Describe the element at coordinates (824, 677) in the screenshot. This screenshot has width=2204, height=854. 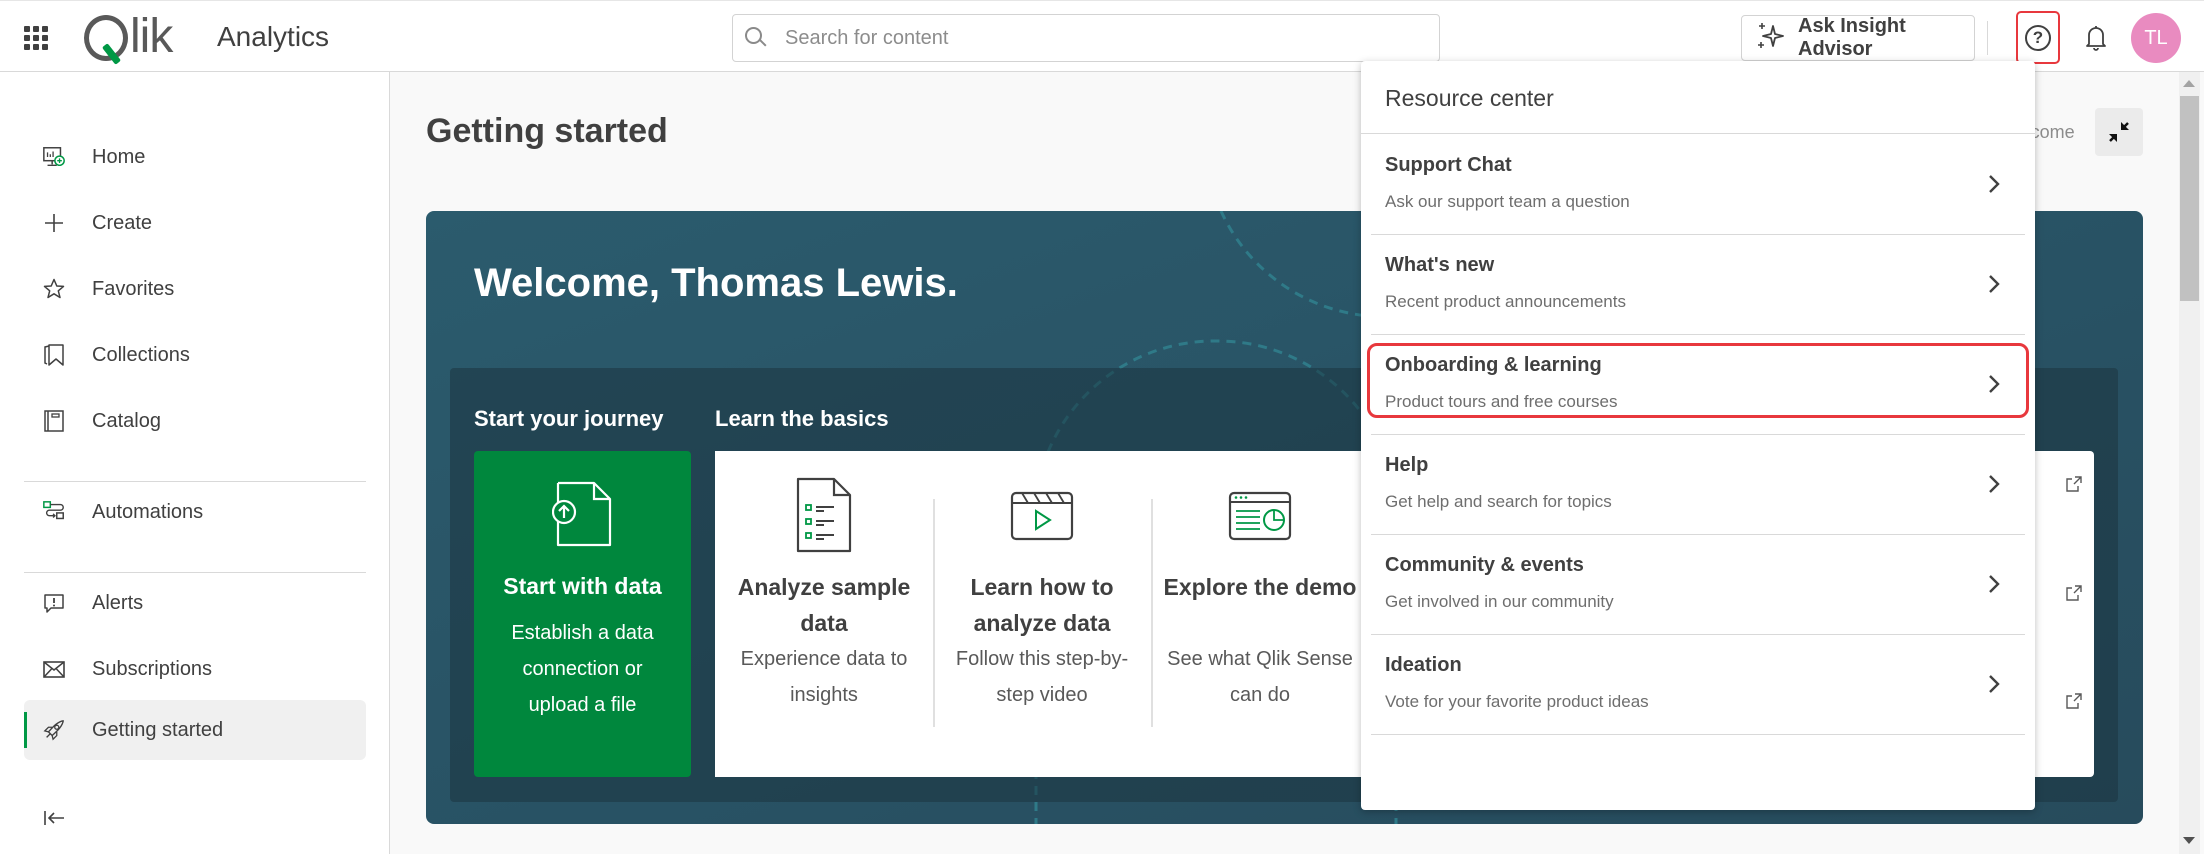
I see `analyze-sample-data-description: Experience data to insights` at that location.